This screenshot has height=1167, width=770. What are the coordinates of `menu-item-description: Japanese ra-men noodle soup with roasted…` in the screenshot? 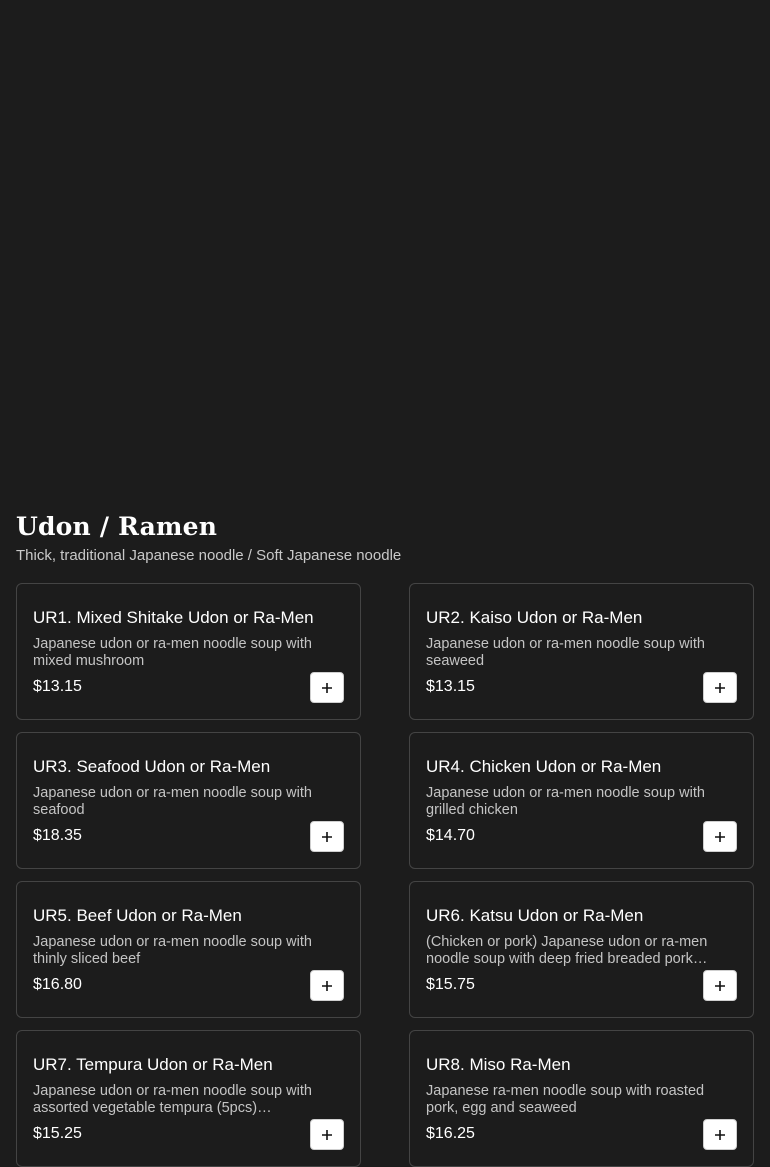 It's located at (565, 1099).